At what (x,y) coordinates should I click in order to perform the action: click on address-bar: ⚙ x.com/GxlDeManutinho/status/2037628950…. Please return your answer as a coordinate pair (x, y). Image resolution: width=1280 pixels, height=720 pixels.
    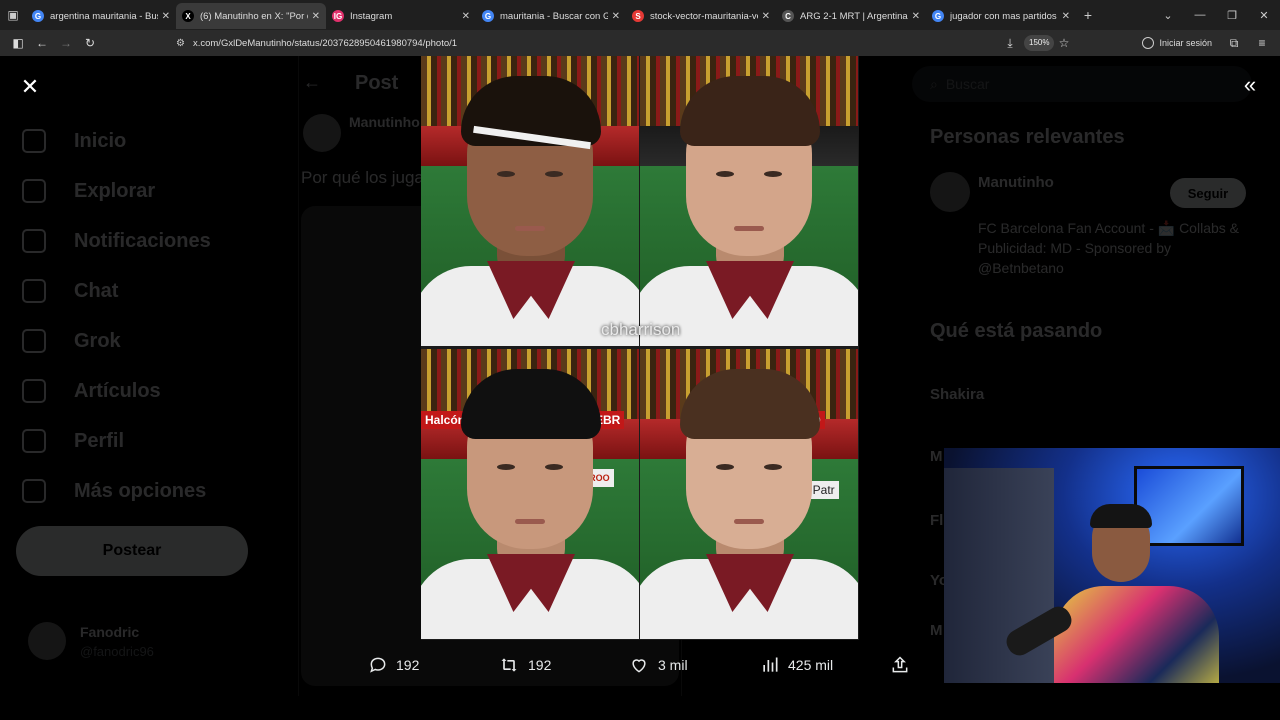
    Looking at the image, I should click on (626, 43).